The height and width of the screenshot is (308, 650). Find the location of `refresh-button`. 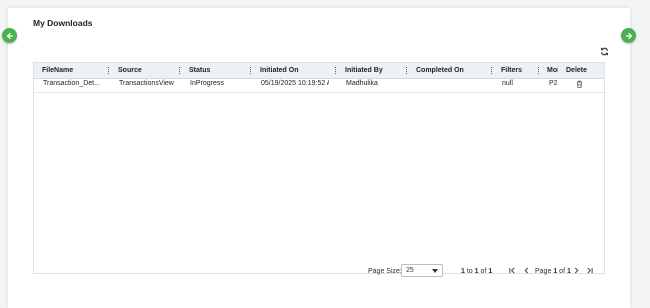

refresh-button is located at coordinates (604, 51).